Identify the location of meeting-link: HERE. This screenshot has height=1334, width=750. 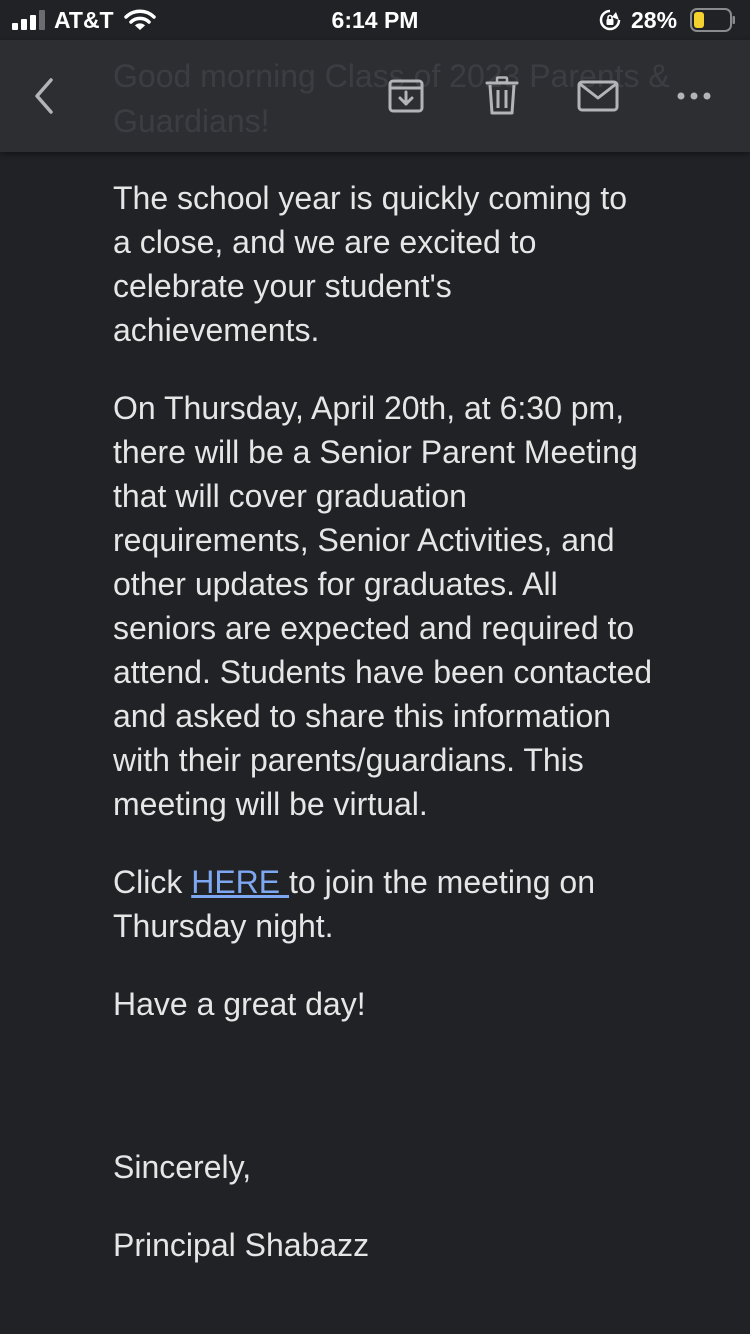
(240, 882).